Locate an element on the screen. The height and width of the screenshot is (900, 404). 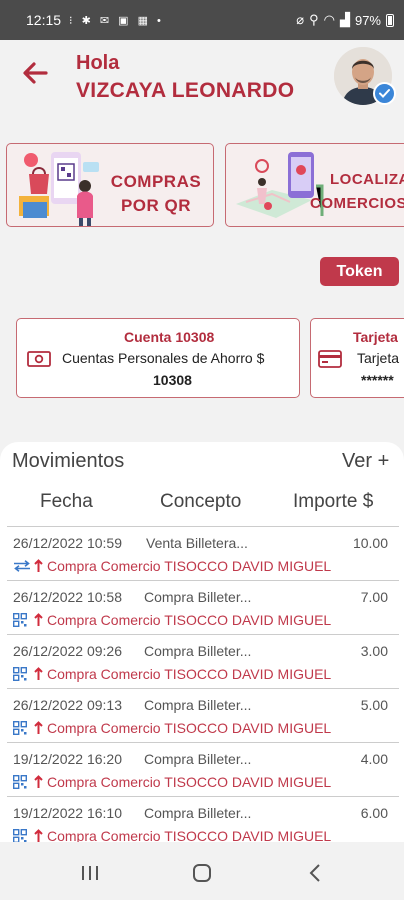
recent-apps-button is located at coordinates (90, 873).